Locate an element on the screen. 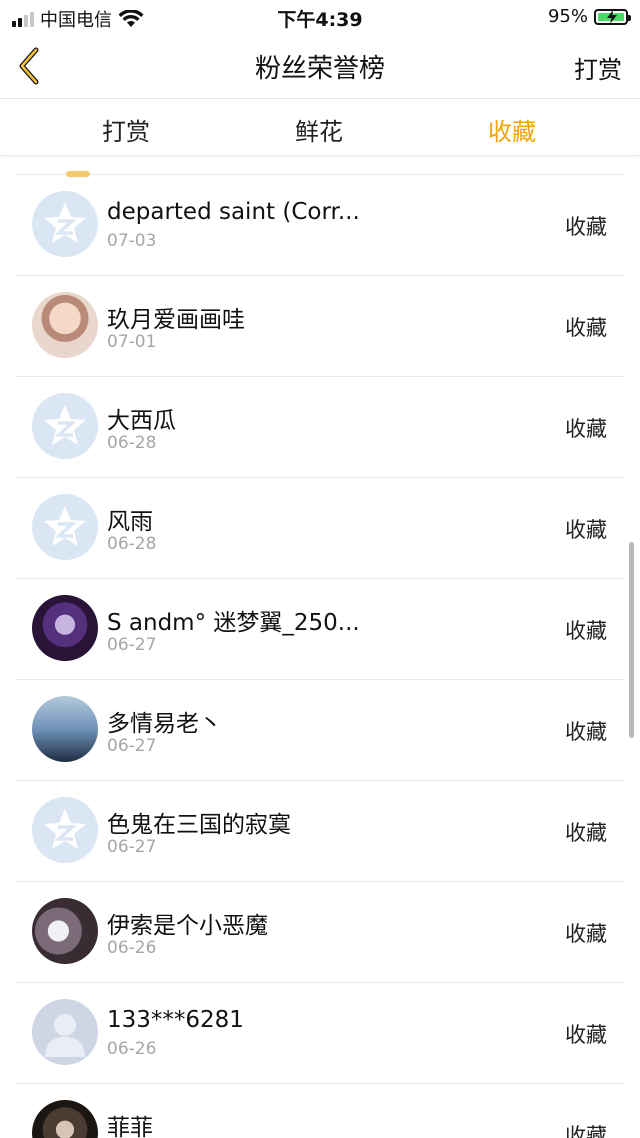  fan-name: 菲菲 is located at coordinates (130, 1126).